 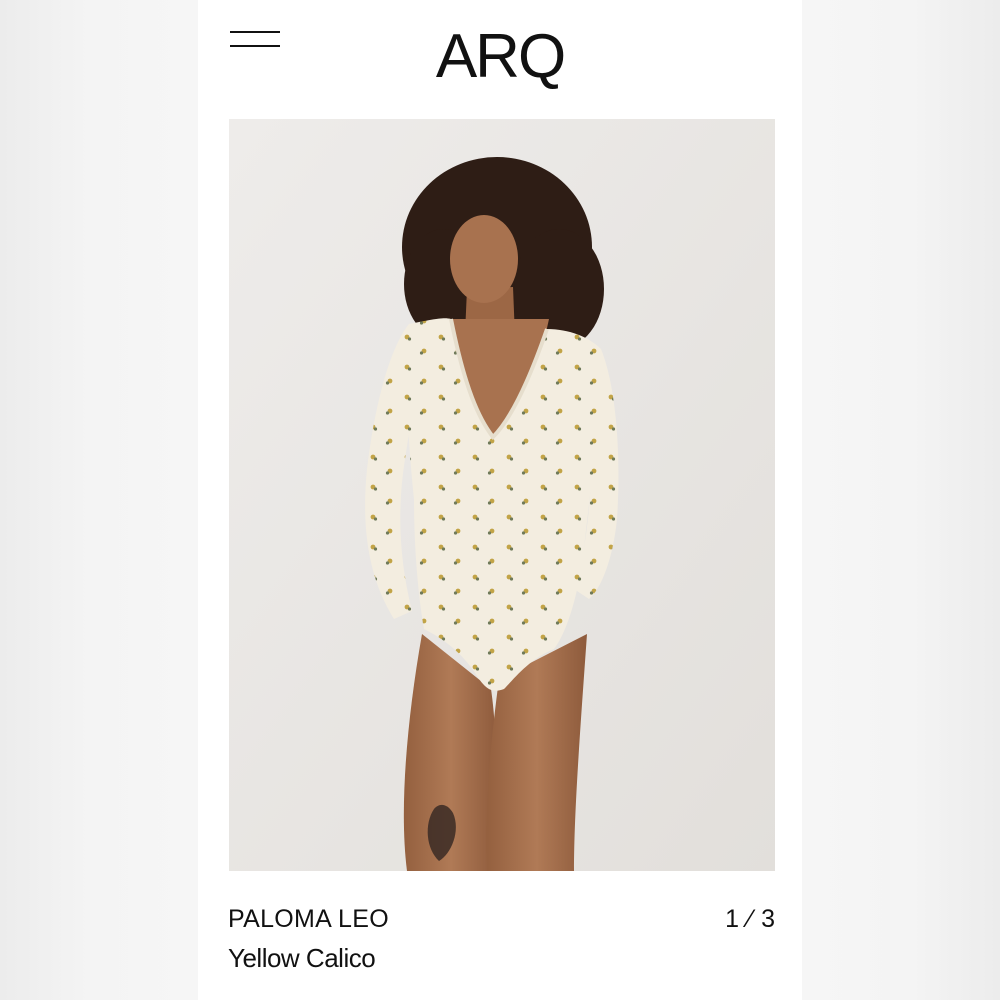 What do you see at coordinates (750, 919) in the screenshot?
I see `image-pager-indicator: 1 ⁄ 3` at bounding box center [750, 919].